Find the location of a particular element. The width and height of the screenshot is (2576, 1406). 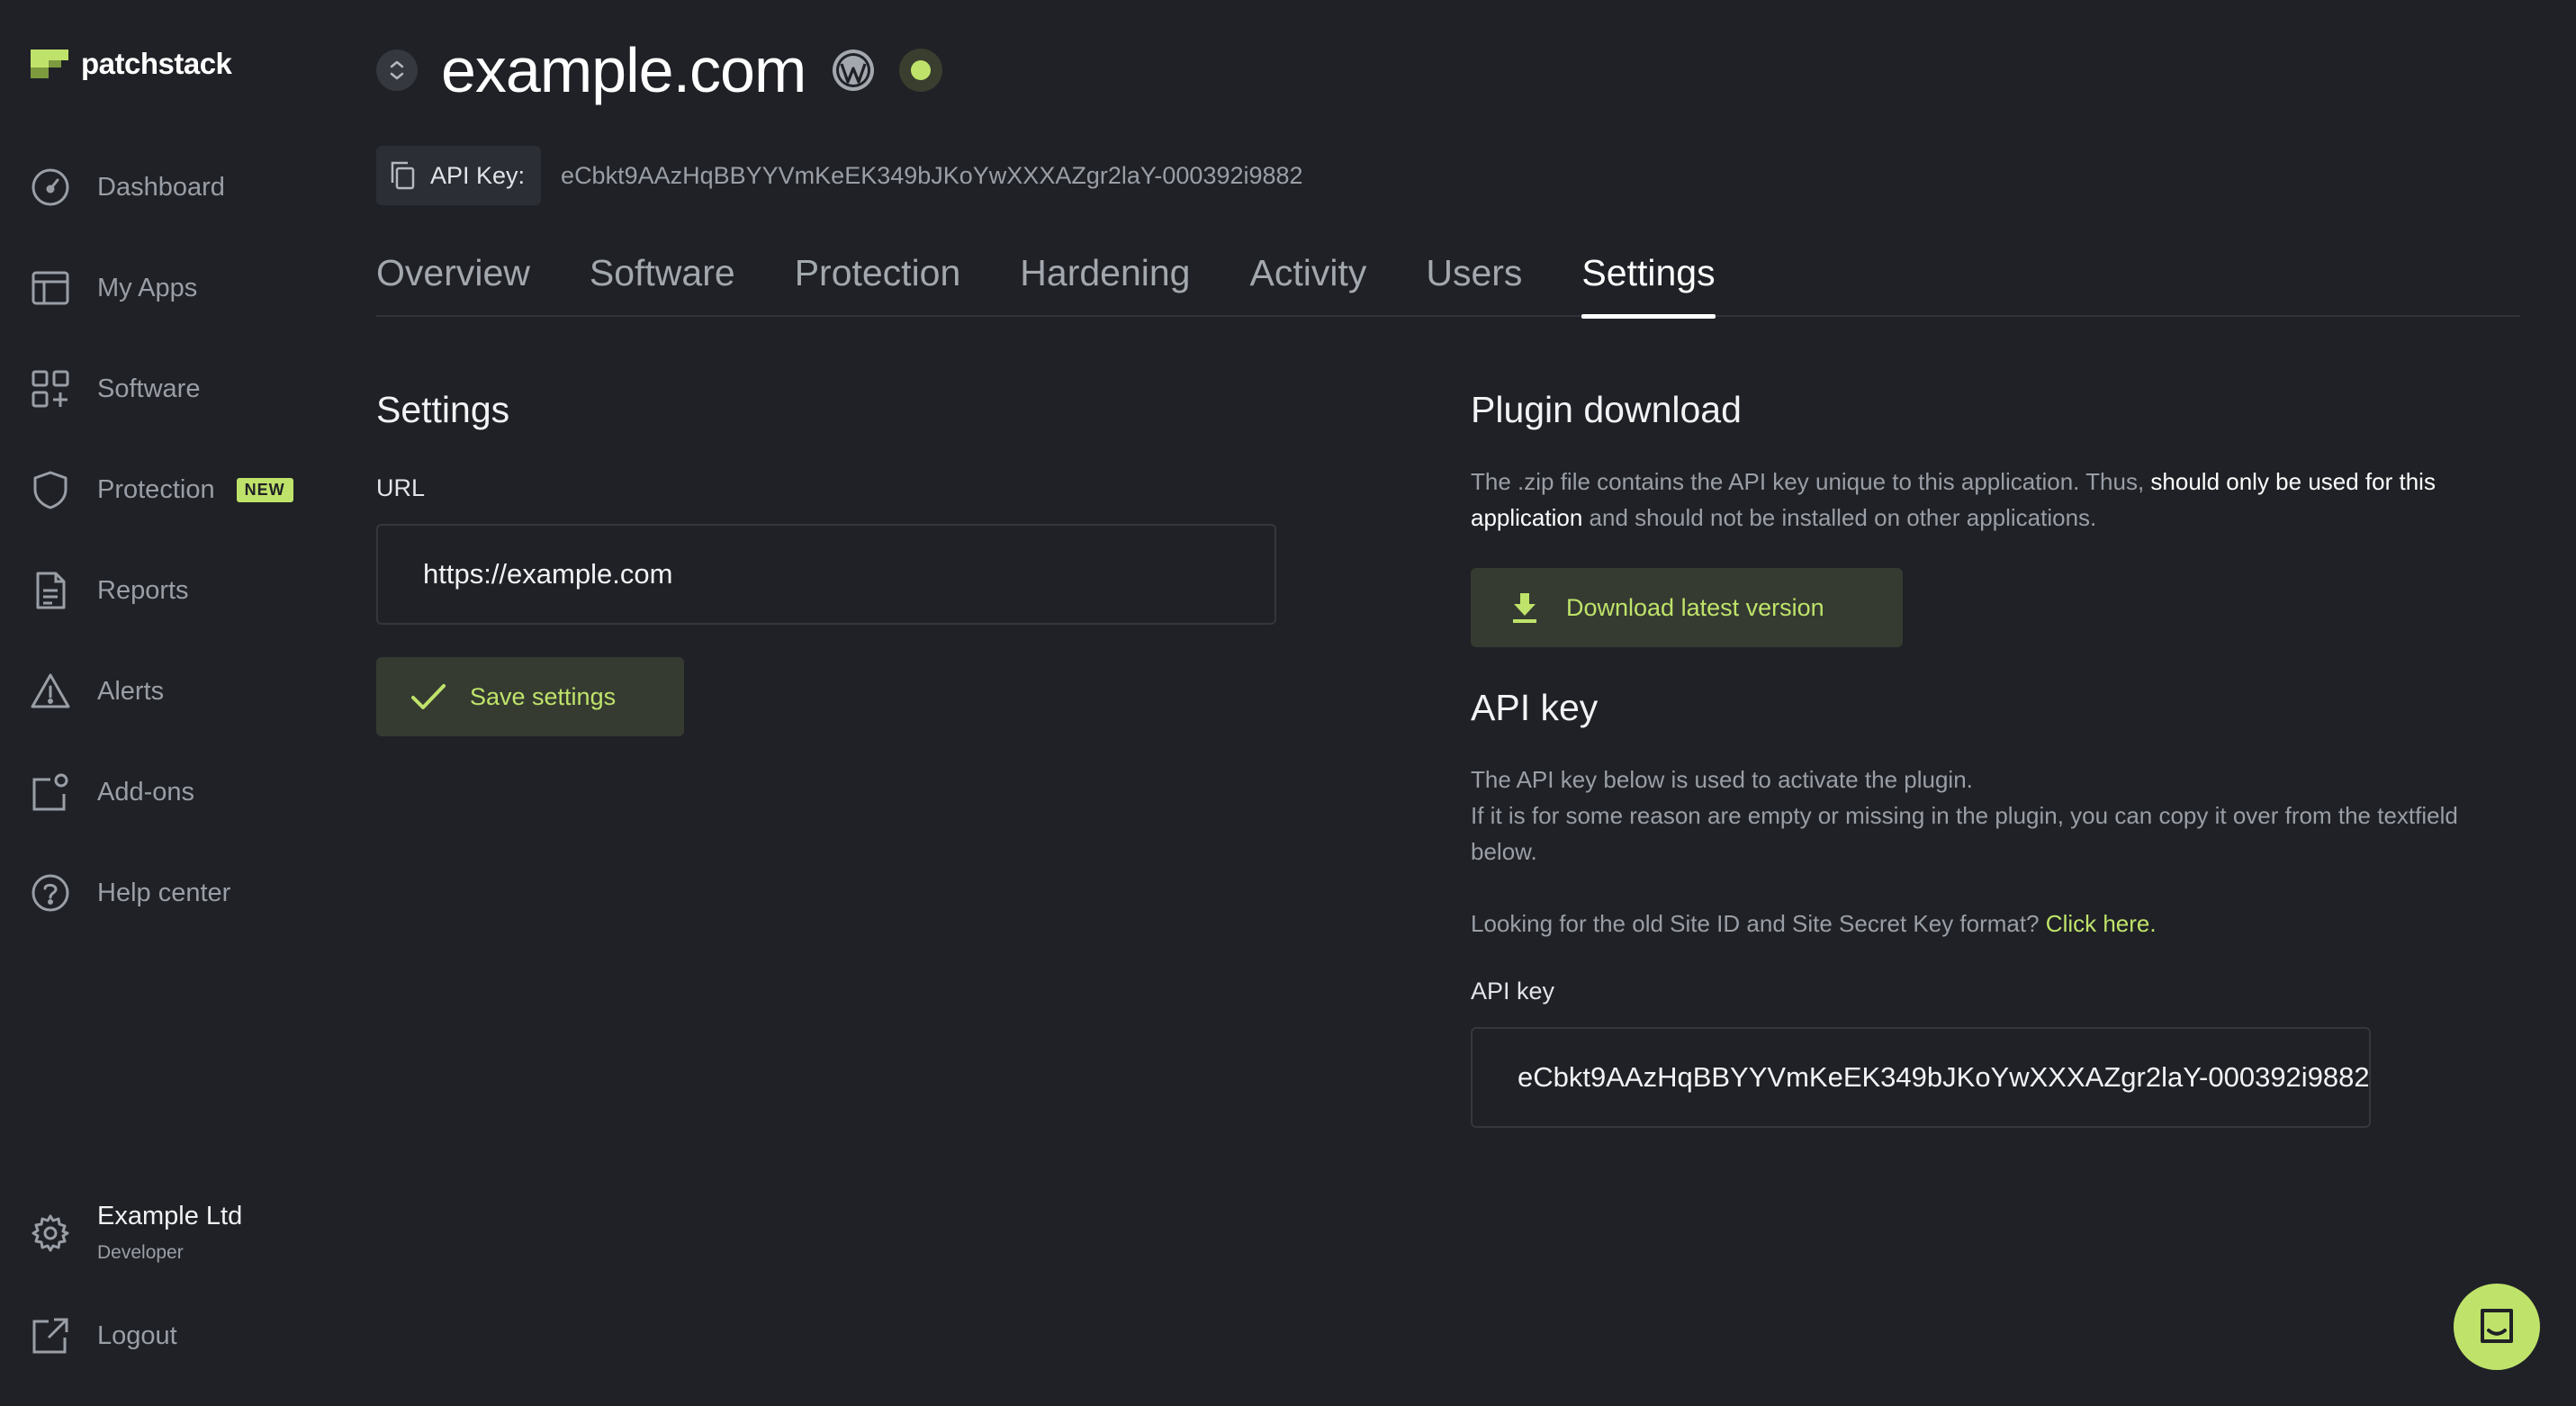

sidebar-item-help-center: Help center is located at coordinates (130, 893).